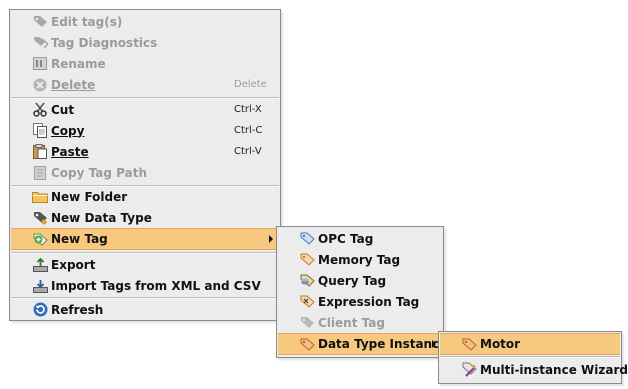 The height and width of the screenshot is (389, 628). What do you see at coordinates (530, 357) in the screenshot?
I see `menu-separator` at bounding box center [530, 357].